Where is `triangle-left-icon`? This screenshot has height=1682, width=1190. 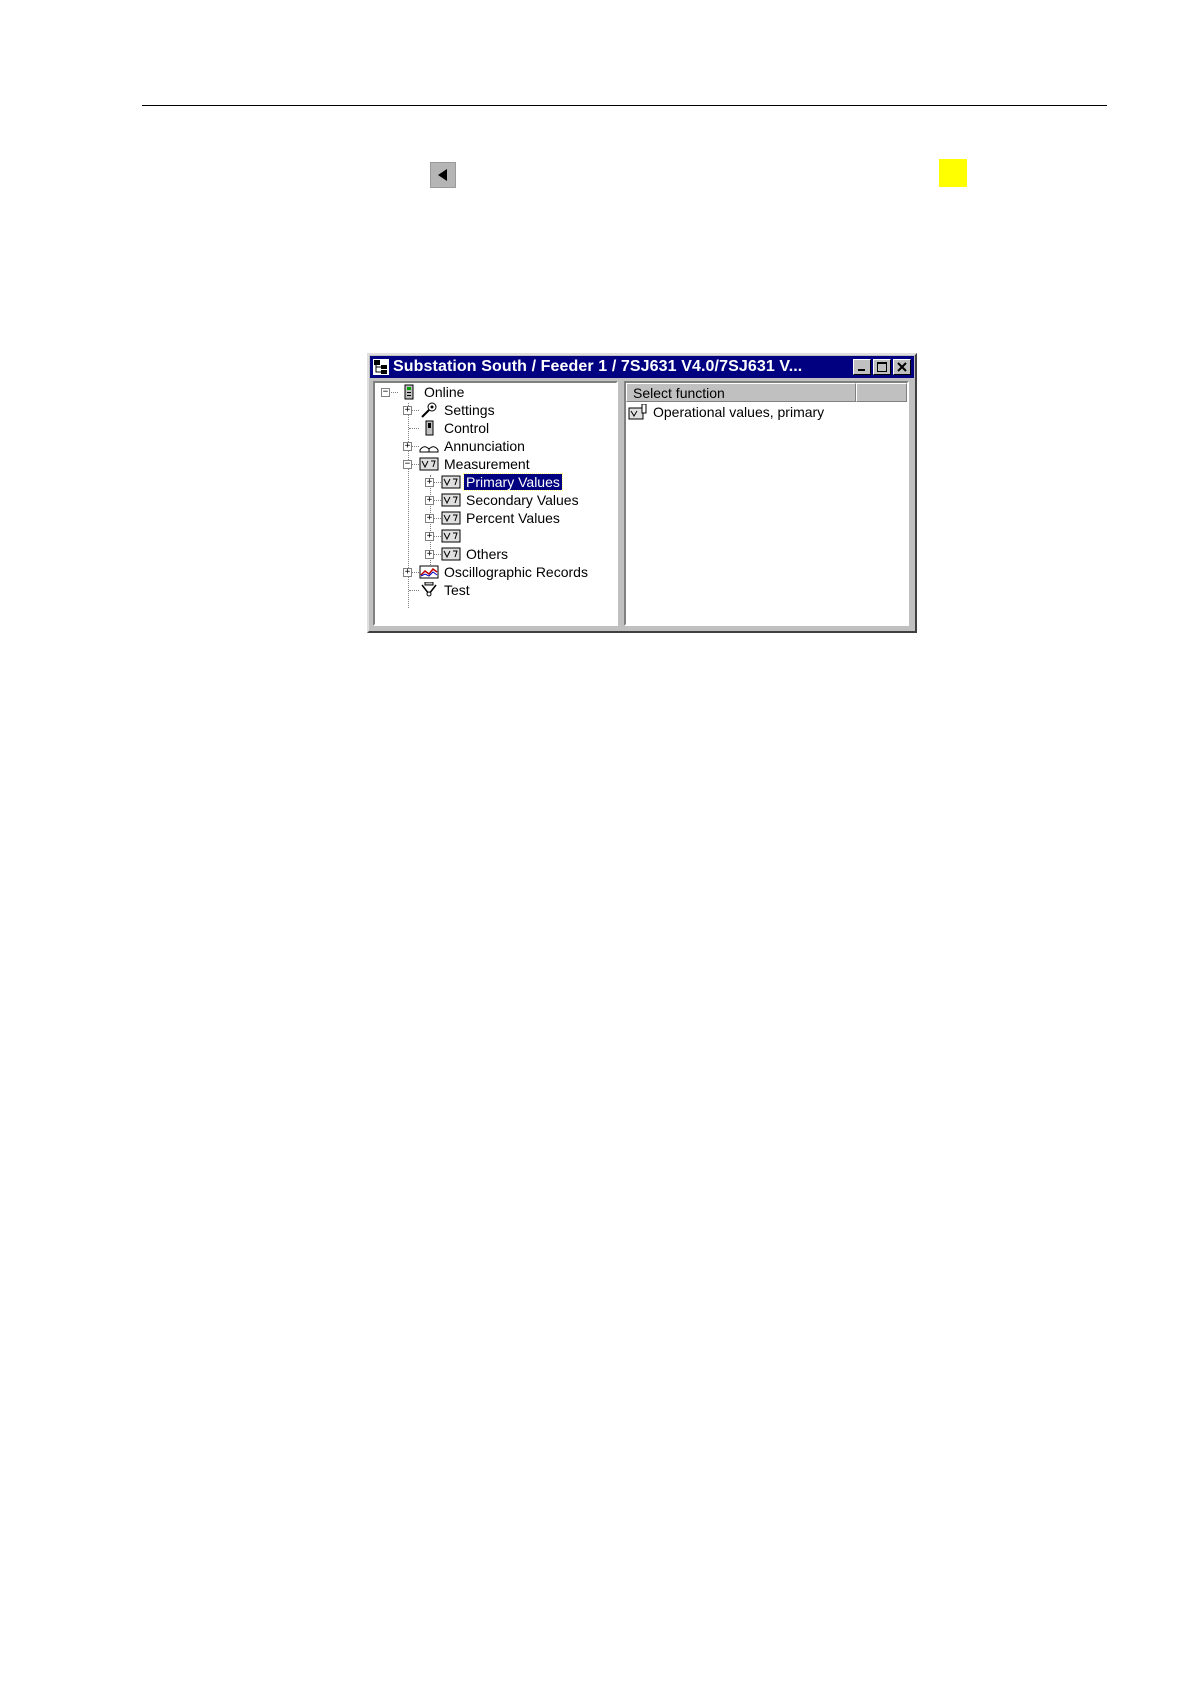 triangle-left-icon is located at coordinates (442, 175).